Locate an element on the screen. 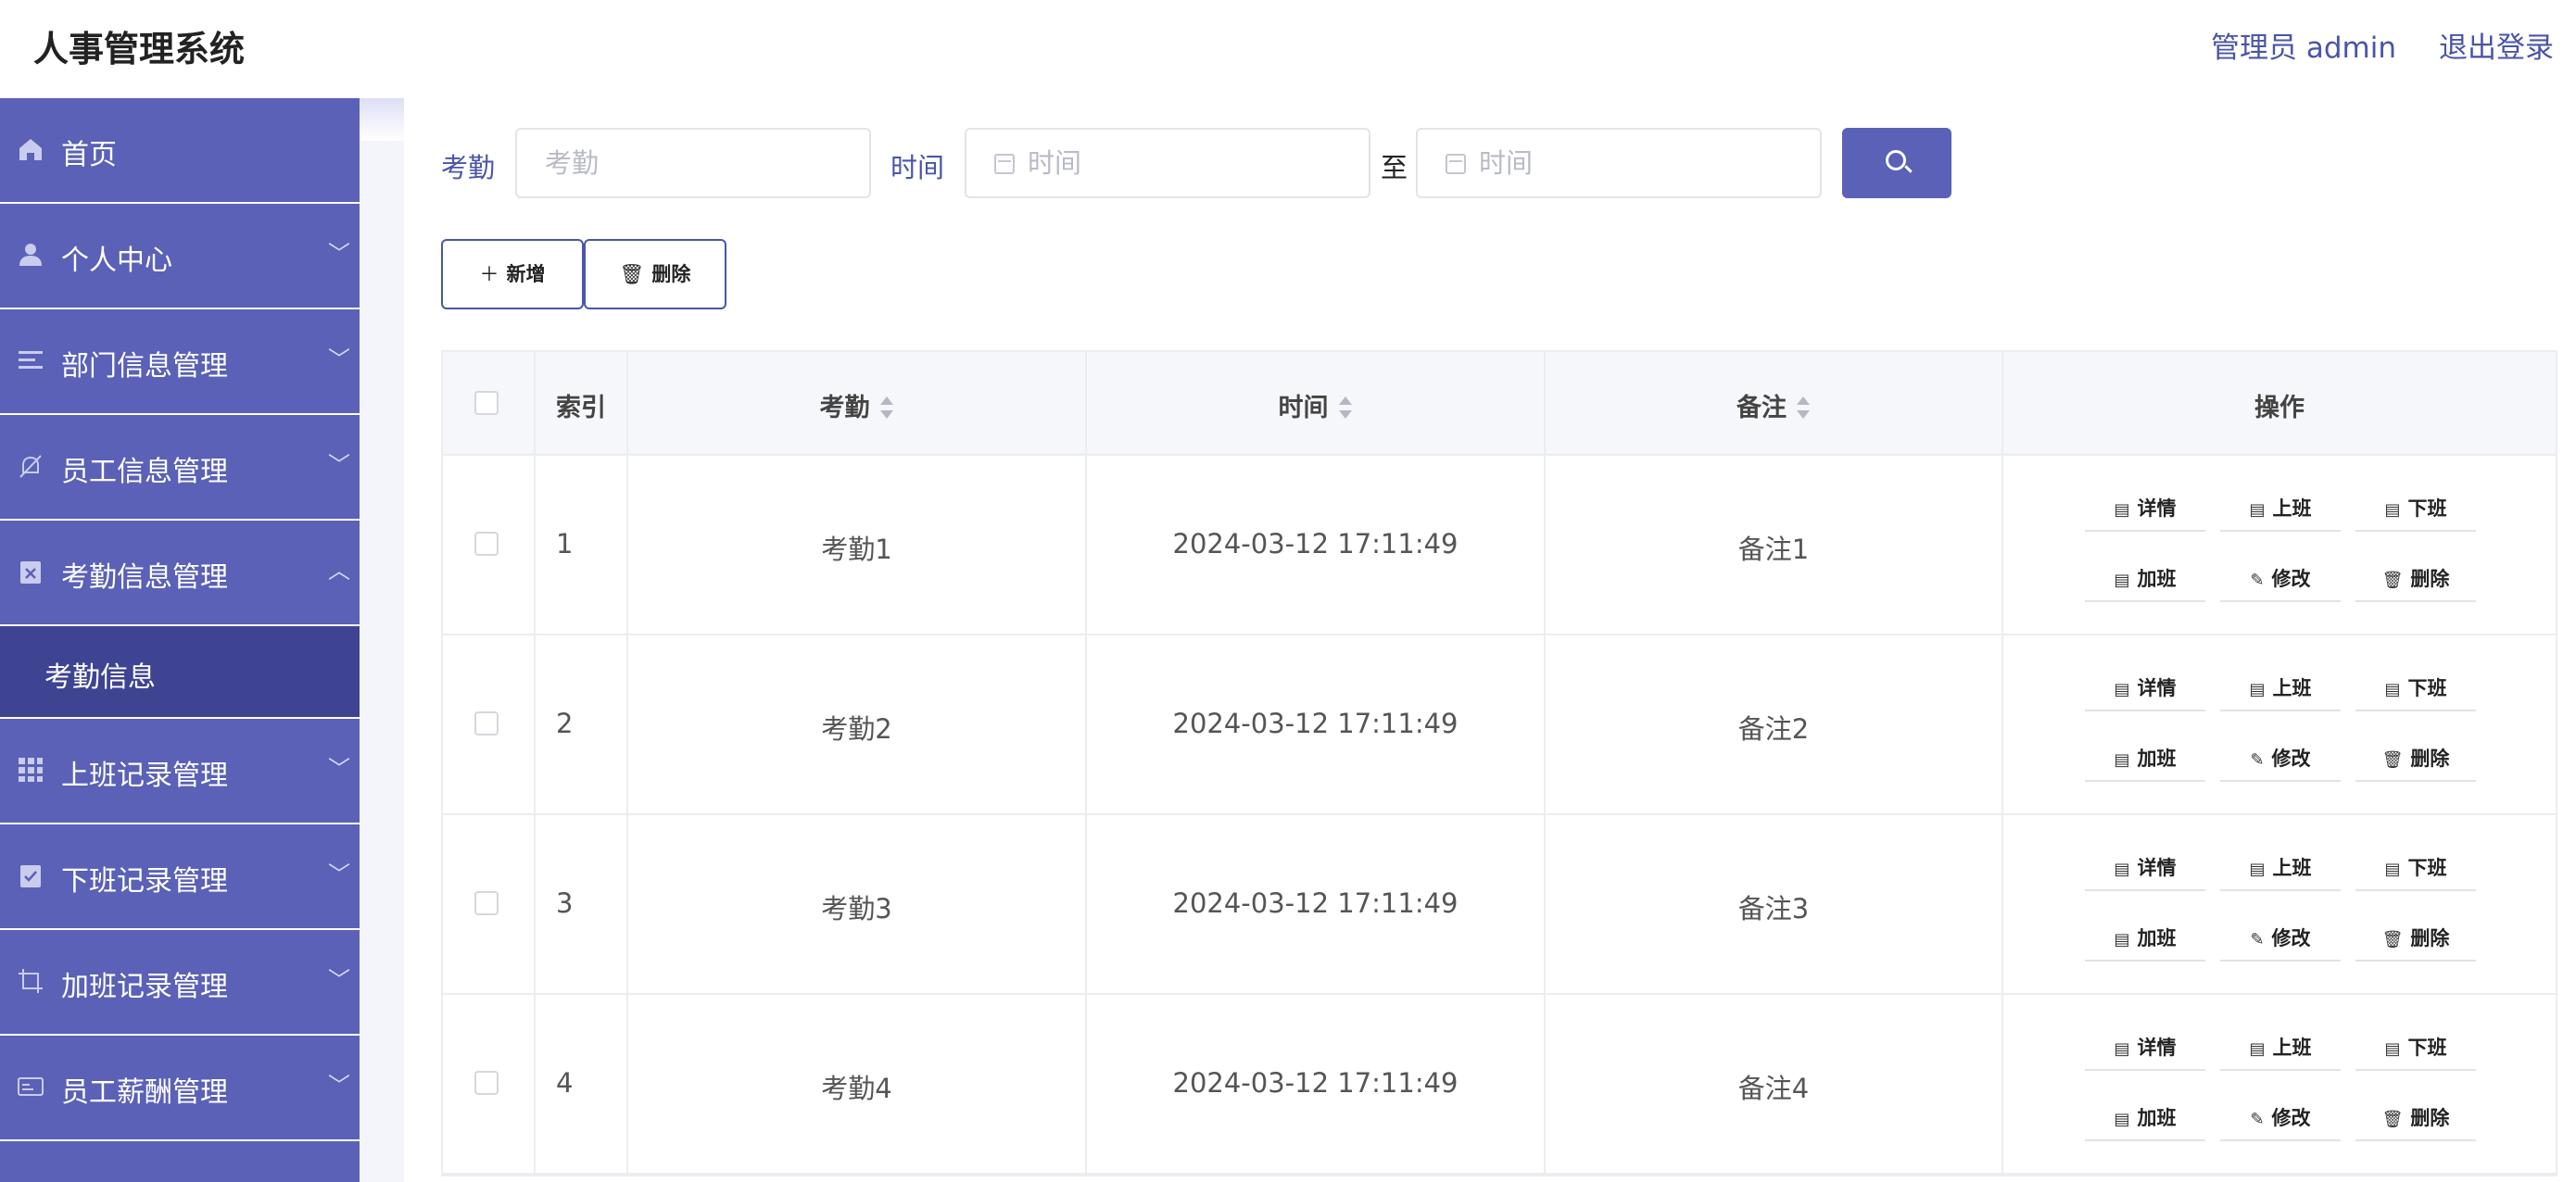 This screenshot has width=2576, height=1182. clipboard-check-icon is located at coordinates (31, 876).